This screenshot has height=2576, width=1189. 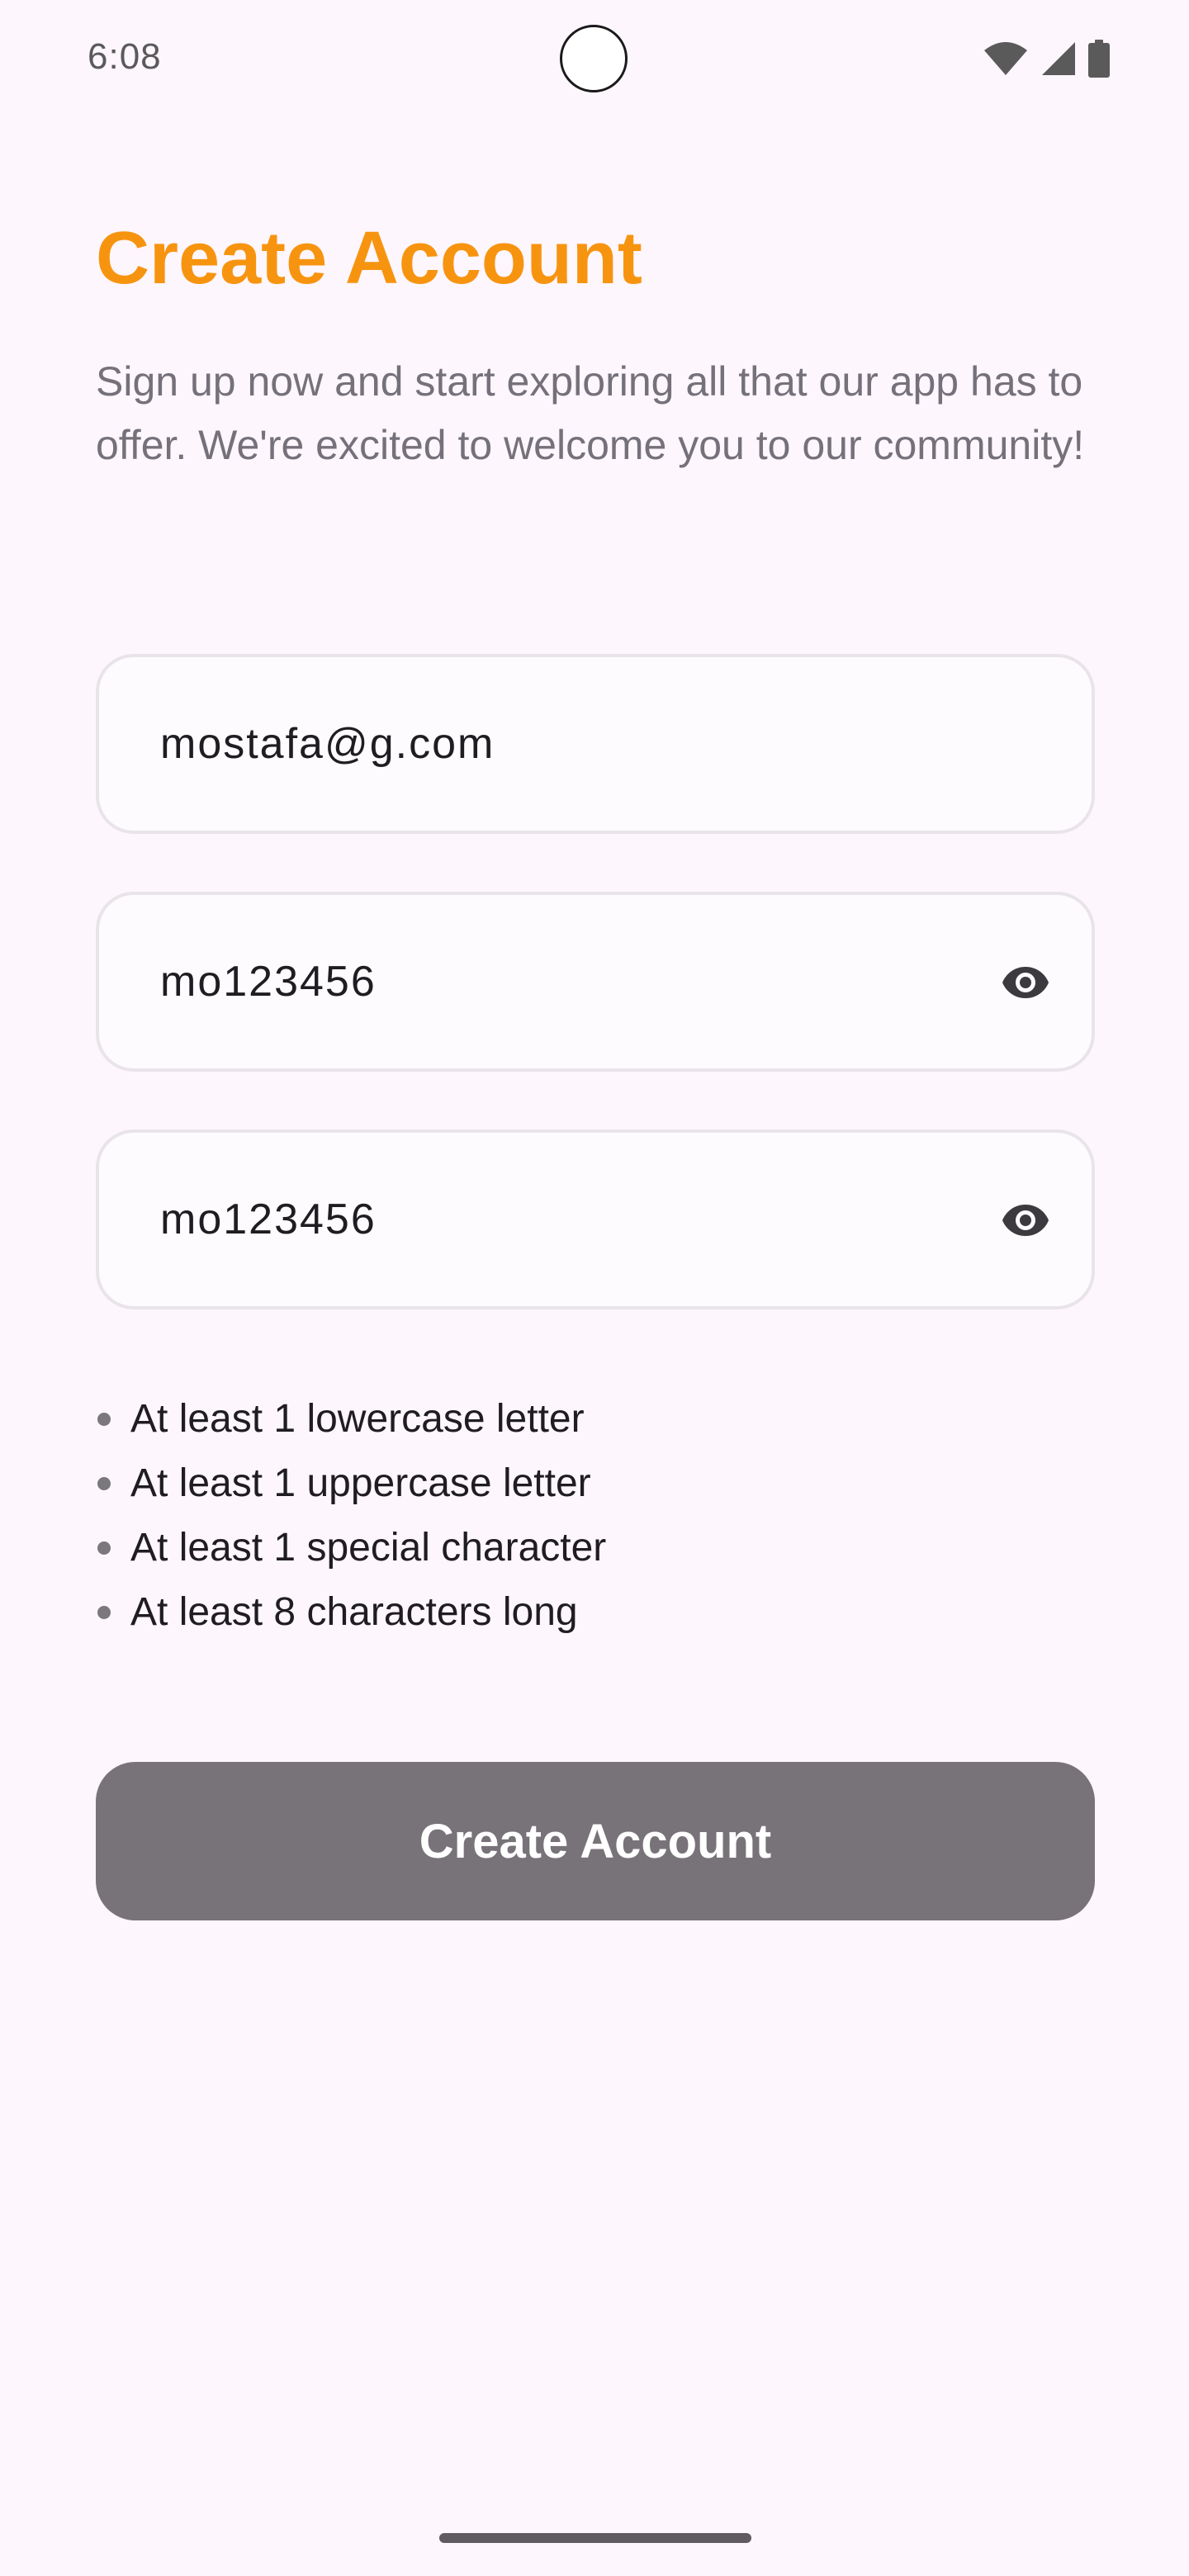 I want to click on requirement-item: At least 1 lowercase letter, so click(x=351, y=1419).